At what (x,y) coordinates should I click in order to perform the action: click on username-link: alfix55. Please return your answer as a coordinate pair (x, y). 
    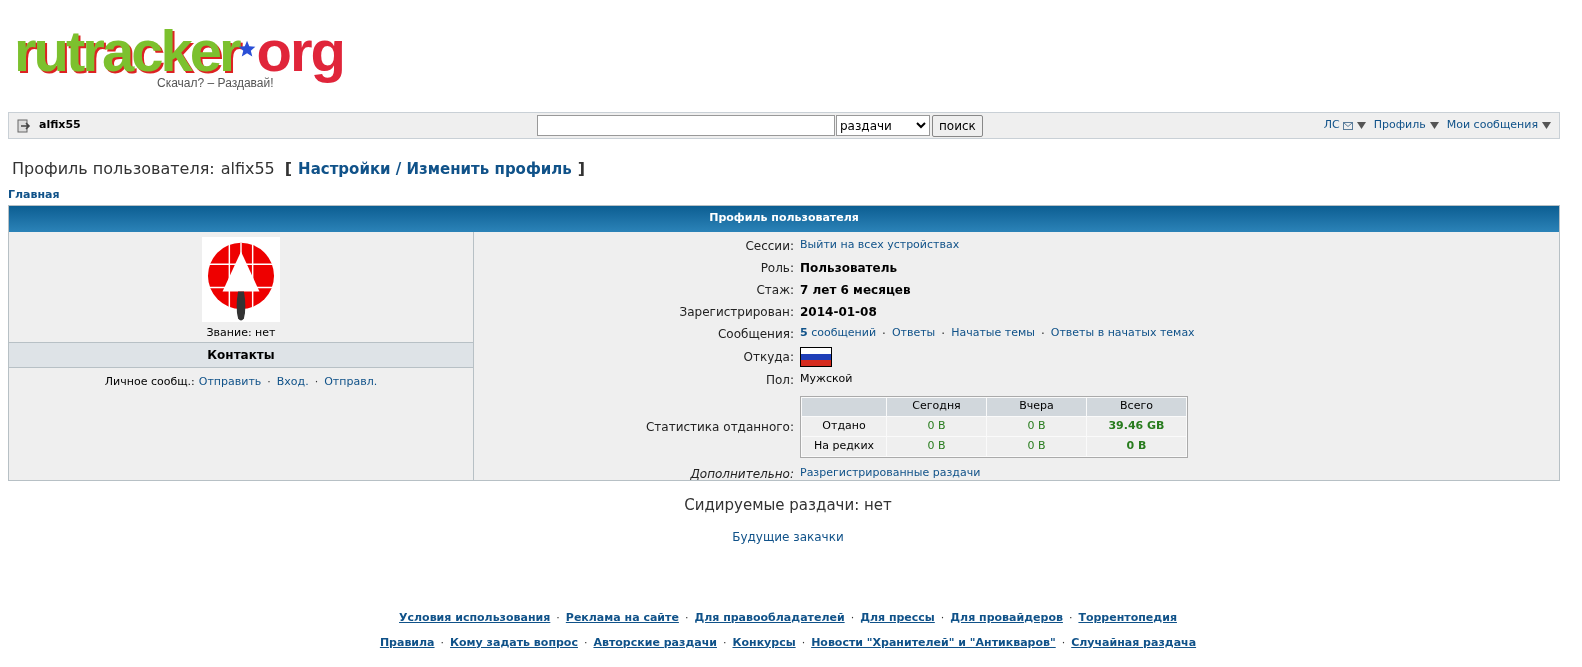
    Looking at the image, I should click on (60, 125).